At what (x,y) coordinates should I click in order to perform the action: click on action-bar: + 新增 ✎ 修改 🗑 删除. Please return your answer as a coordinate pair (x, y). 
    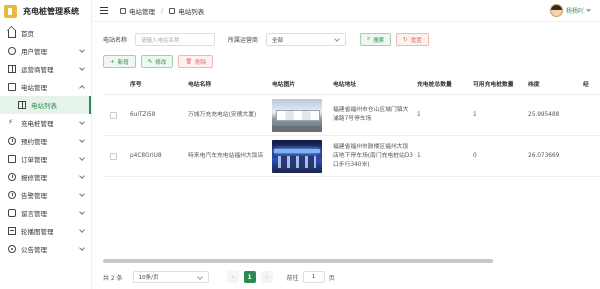
    Looking at the image, I should click on (158, 61).